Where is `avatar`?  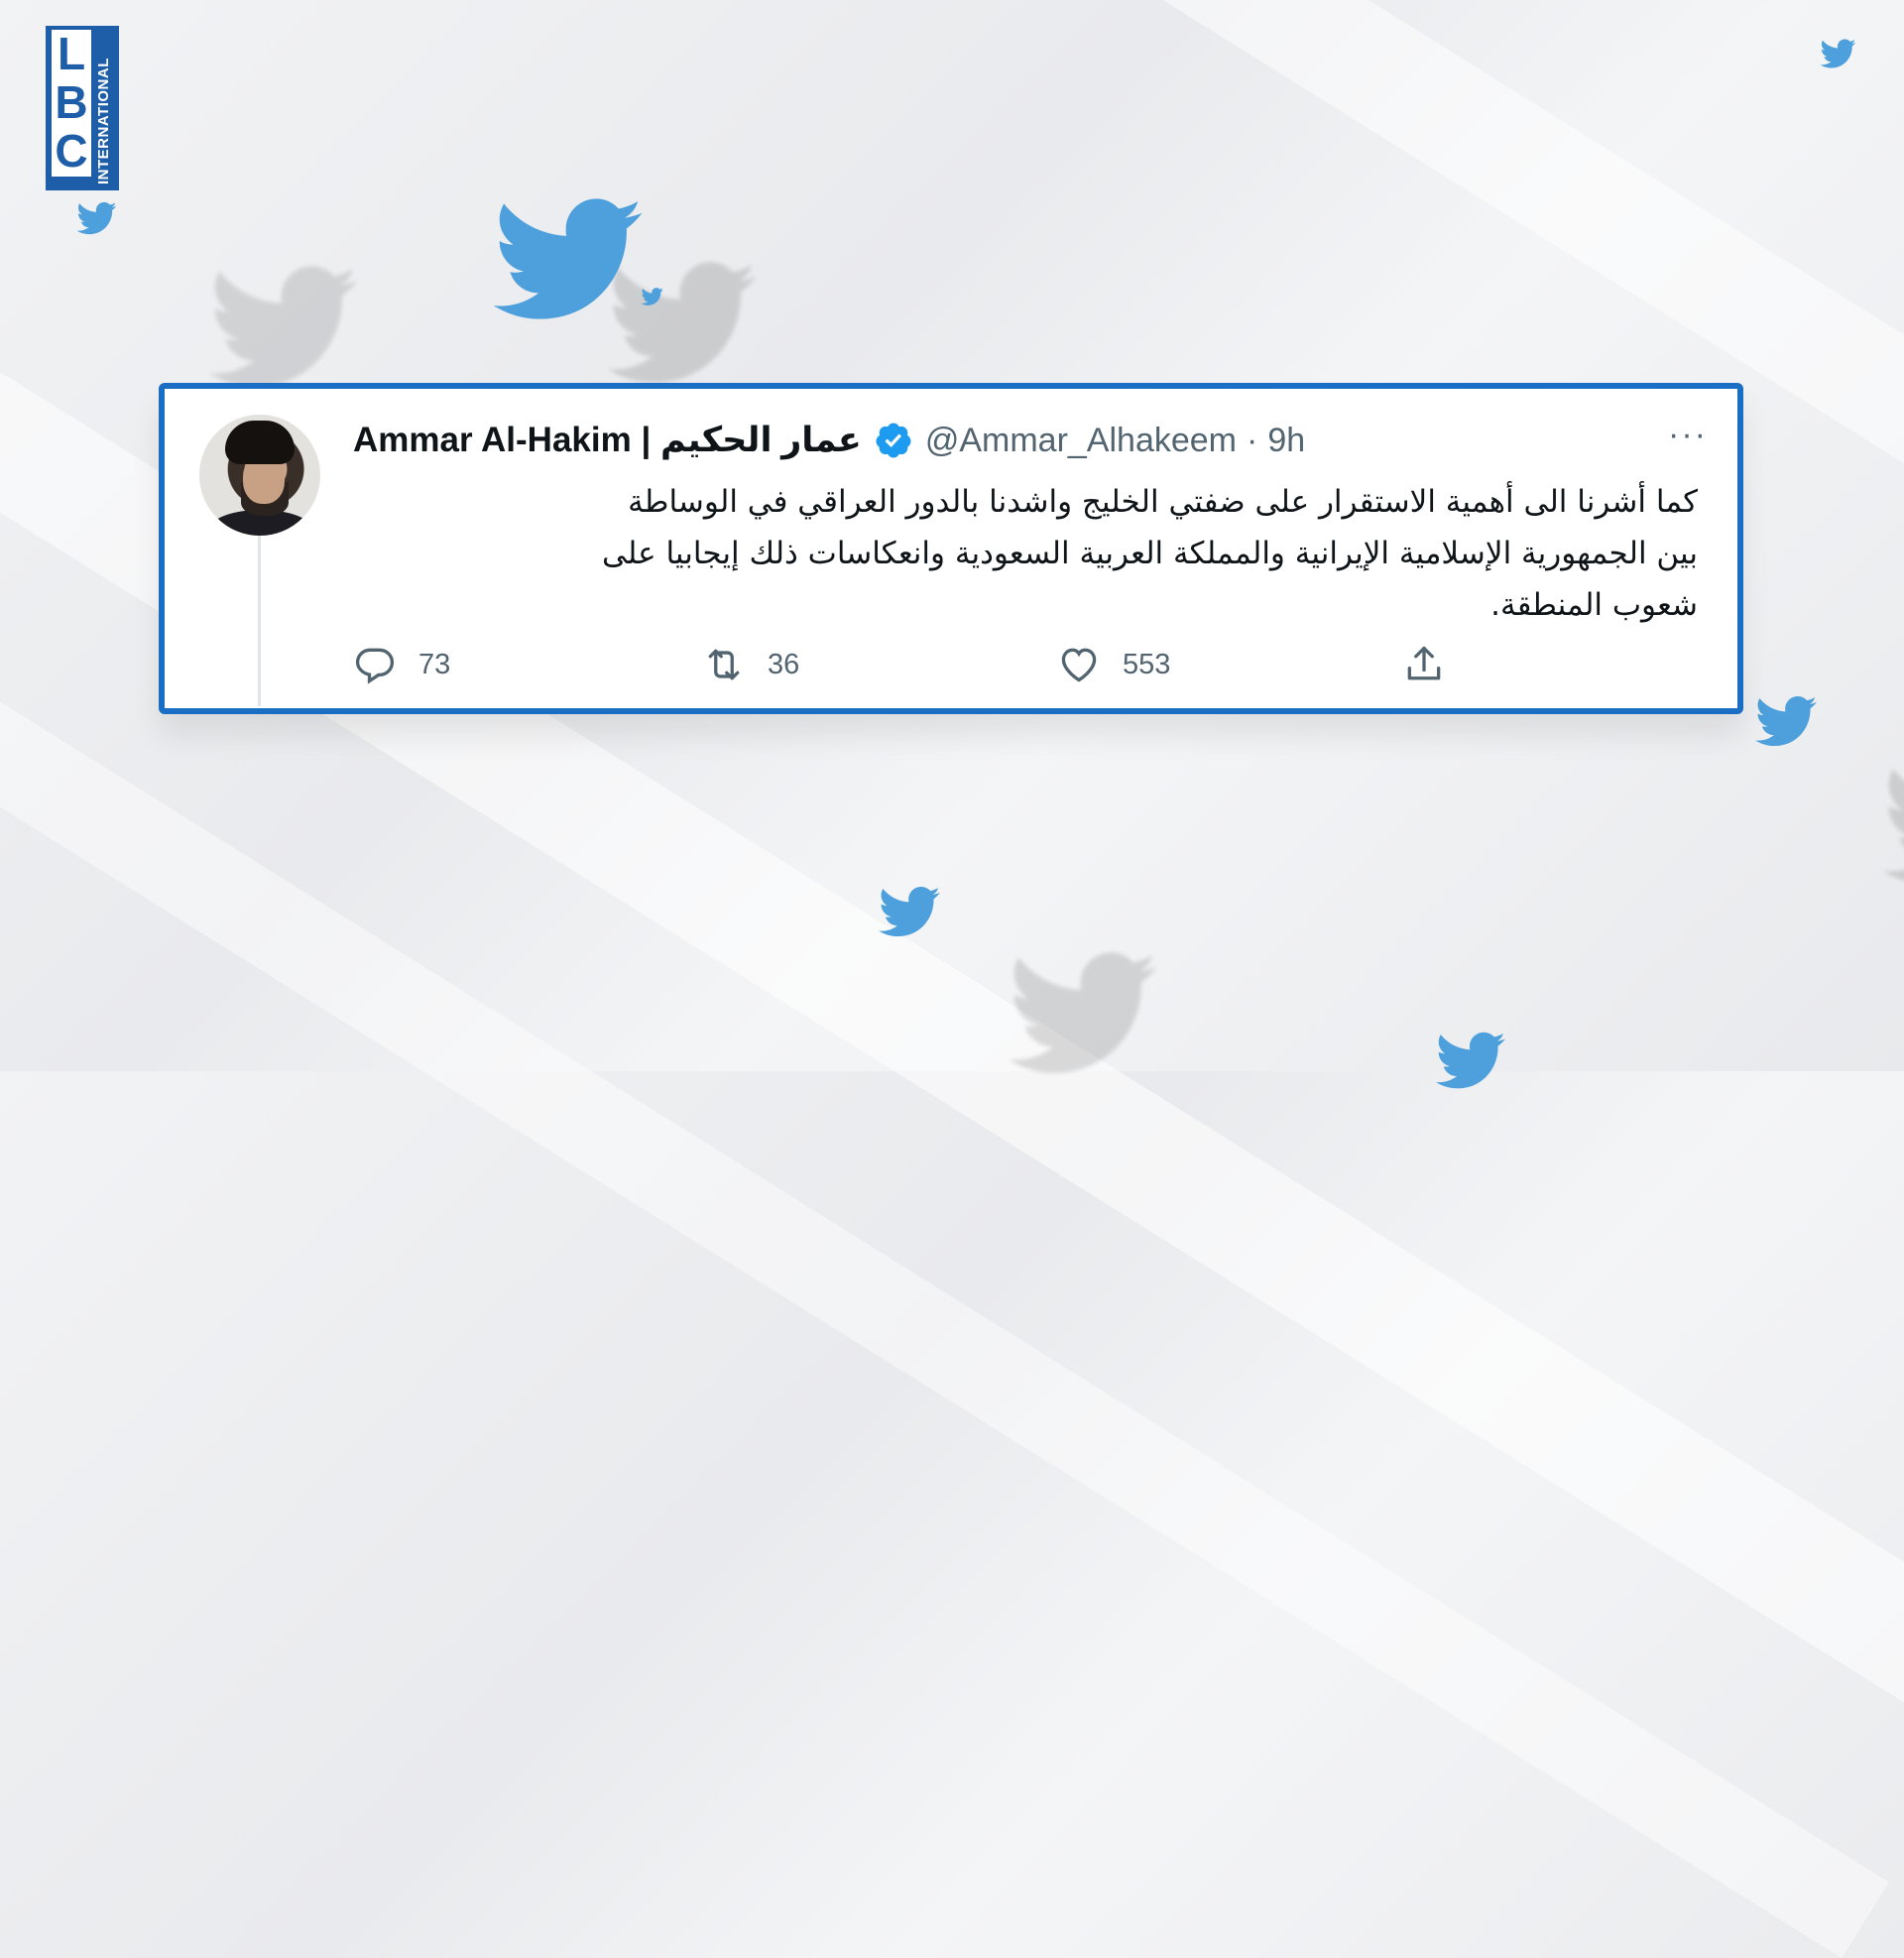 avatar is located at coordinates (259, 475).